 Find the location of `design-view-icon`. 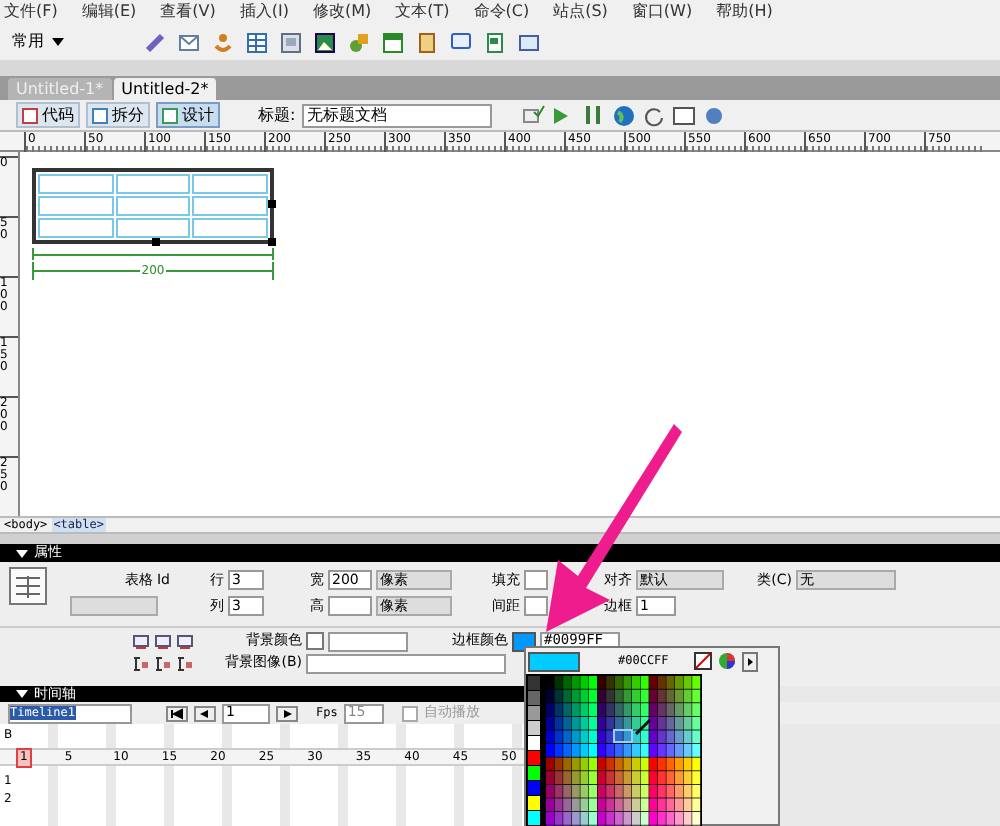

design-view-icon is located at coordinates (170, 115).